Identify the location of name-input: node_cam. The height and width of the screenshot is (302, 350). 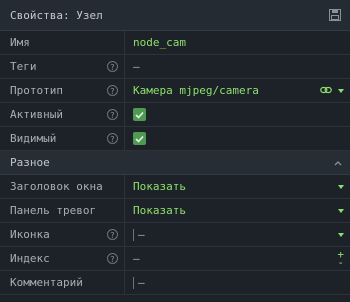
(237, 42).